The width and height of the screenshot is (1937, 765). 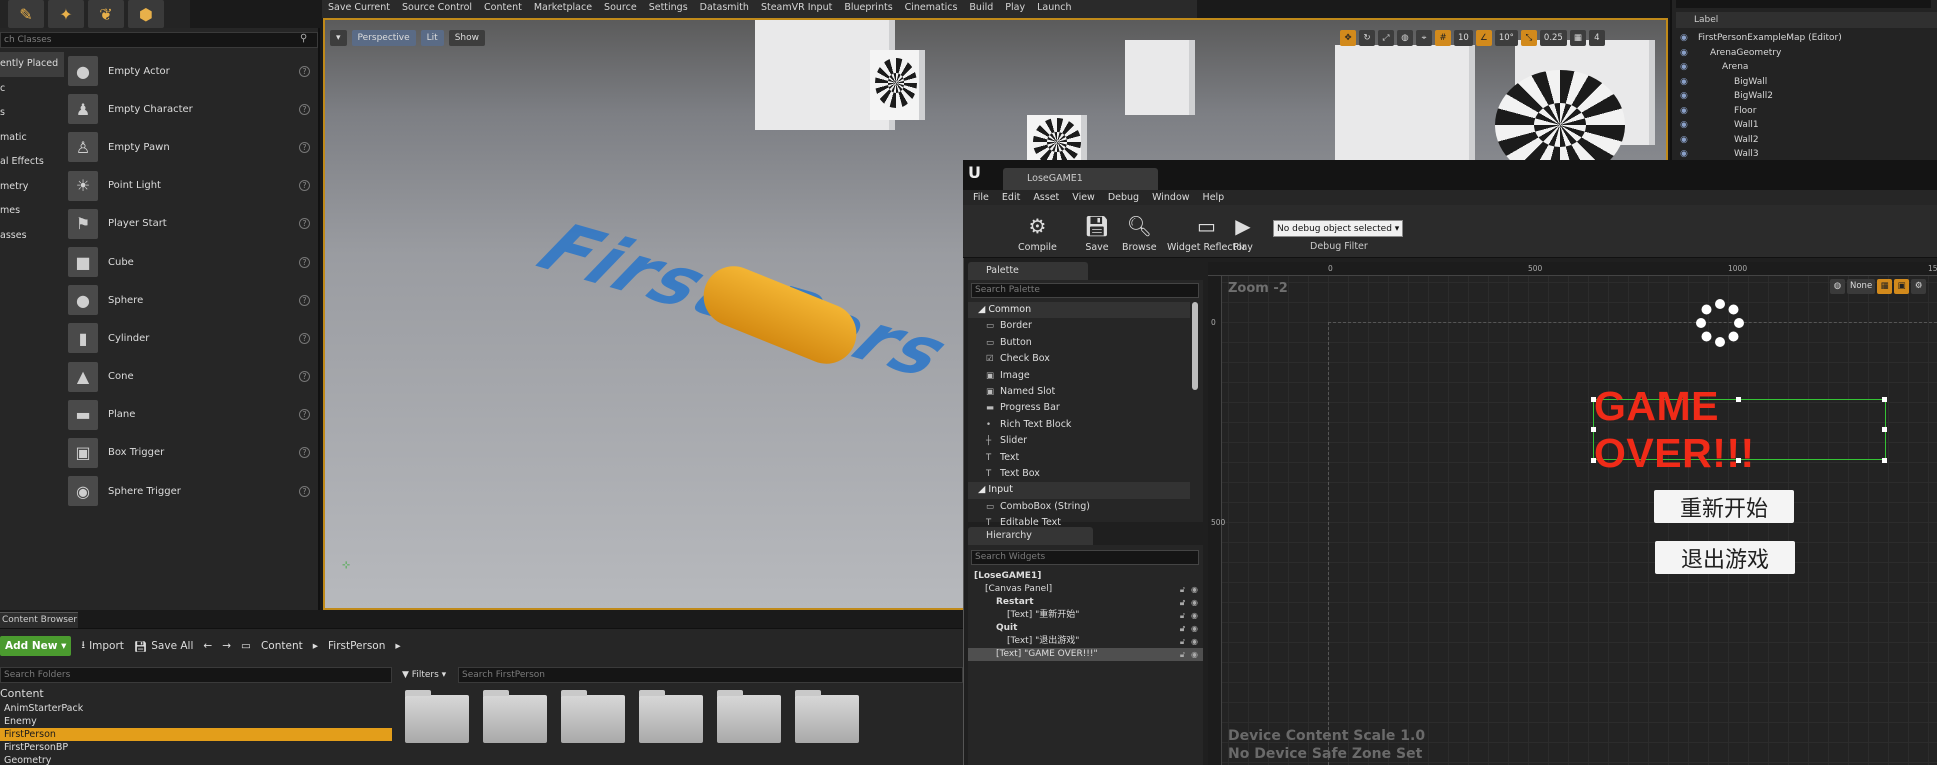 What do you see at coordinates (1079, 441) in the screenshot?
I see `palette-item: ┼ Slider` at bounding box center [1079, 441].